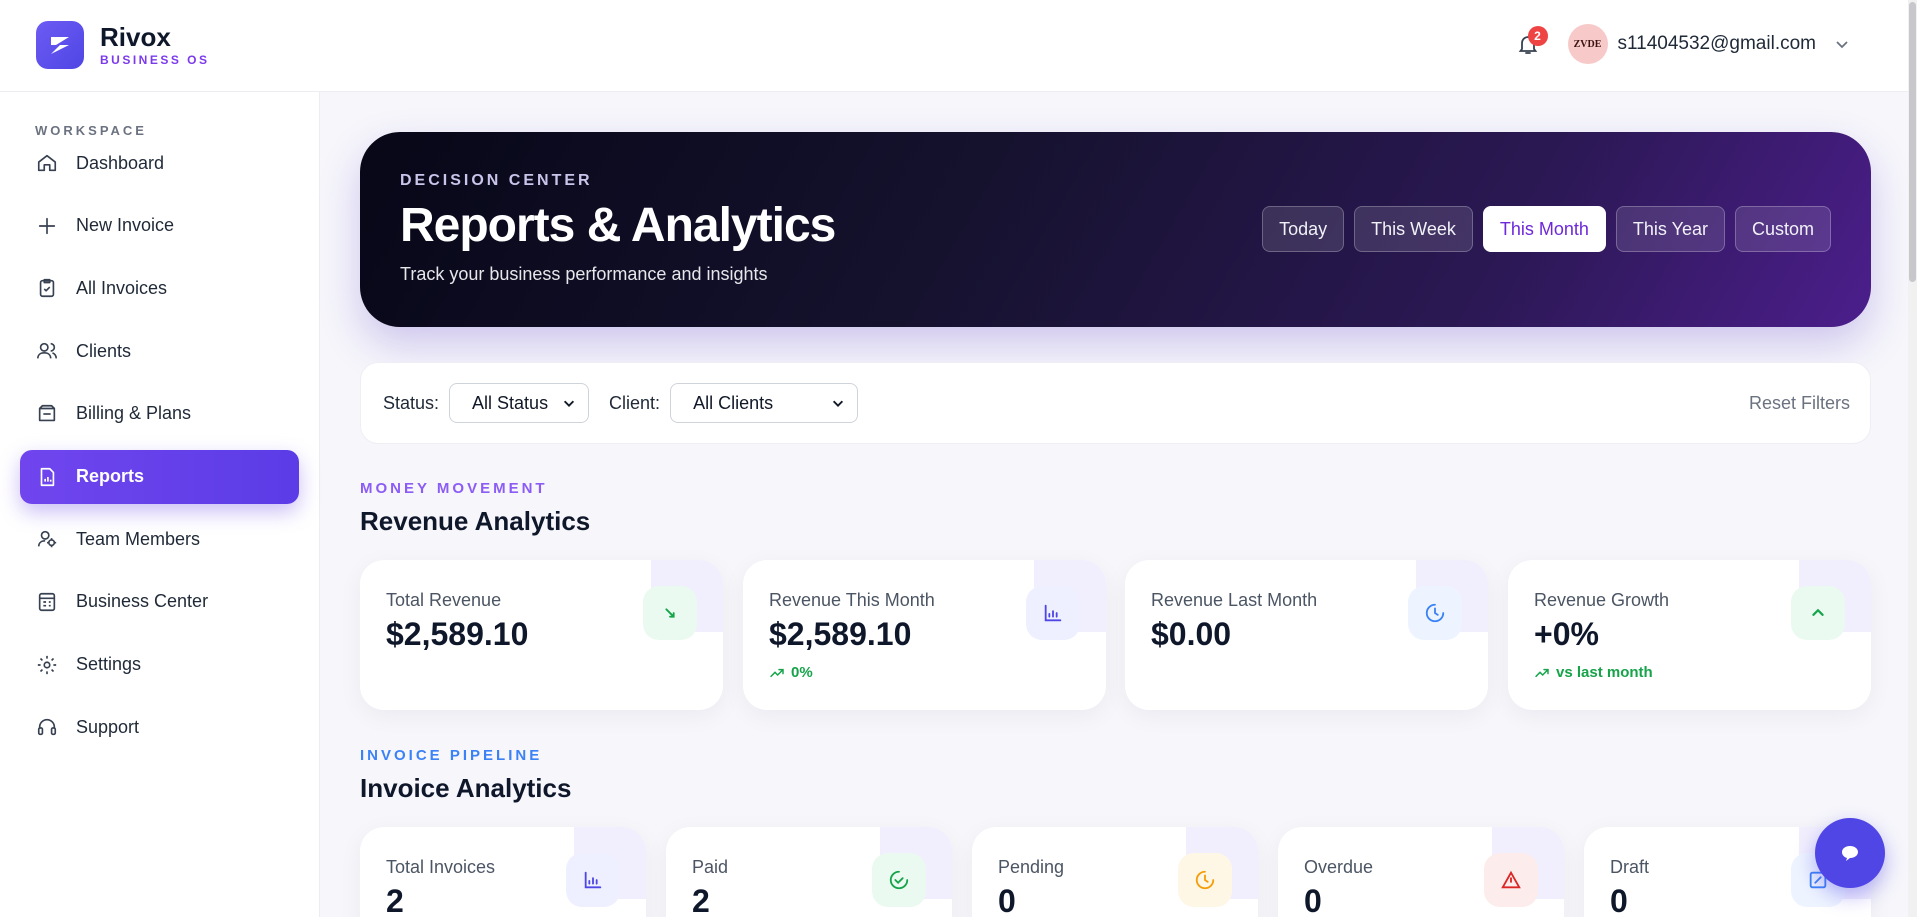 This screenshot has width=1917, height=917. I want to click on client-filter-label: Client:, so click(635, 402).